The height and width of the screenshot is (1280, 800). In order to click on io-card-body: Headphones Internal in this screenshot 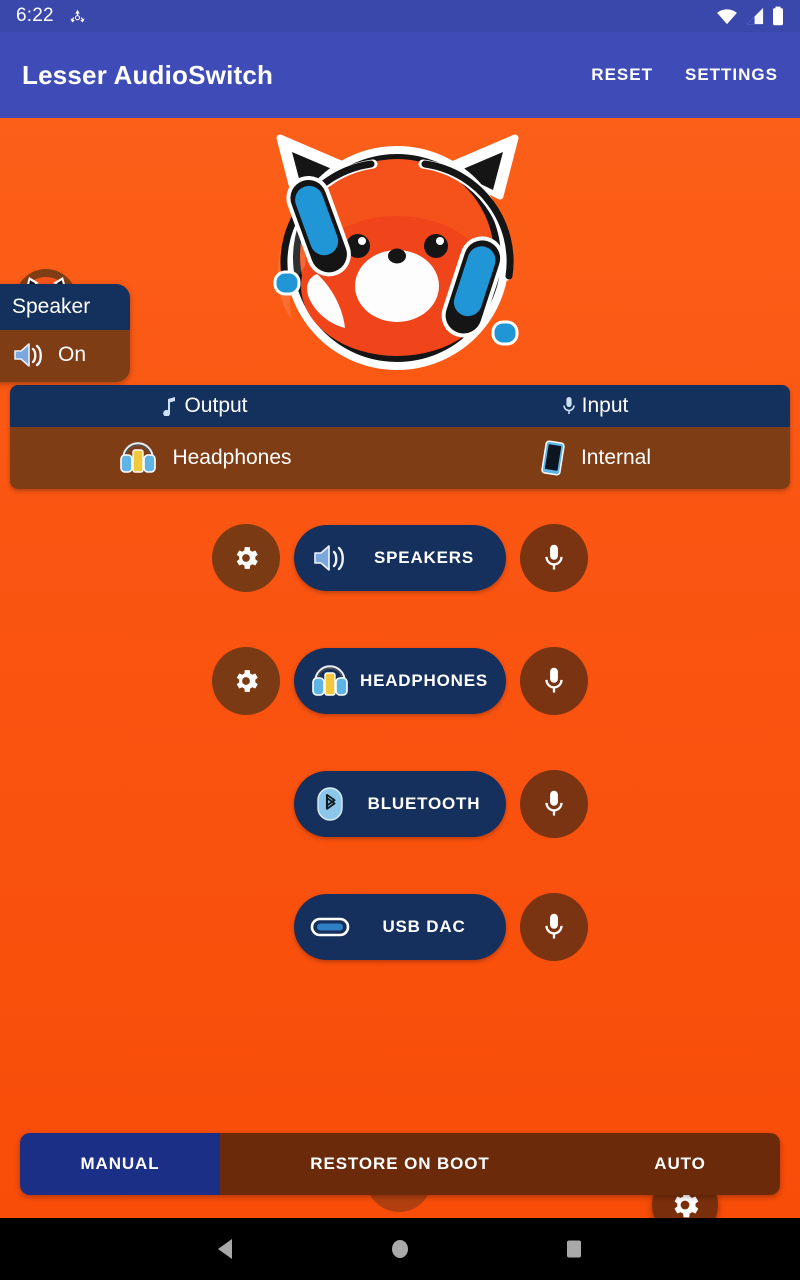, I will do `click(400, 458)`.